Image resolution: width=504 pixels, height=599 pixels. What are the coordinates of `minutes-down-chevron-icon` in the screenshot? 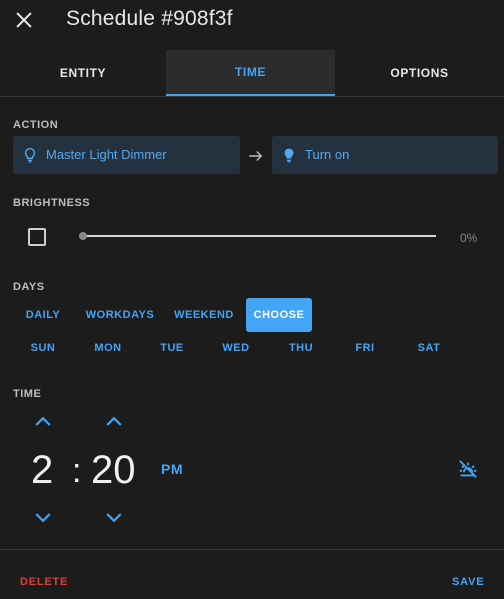 It's located at (114, 517).